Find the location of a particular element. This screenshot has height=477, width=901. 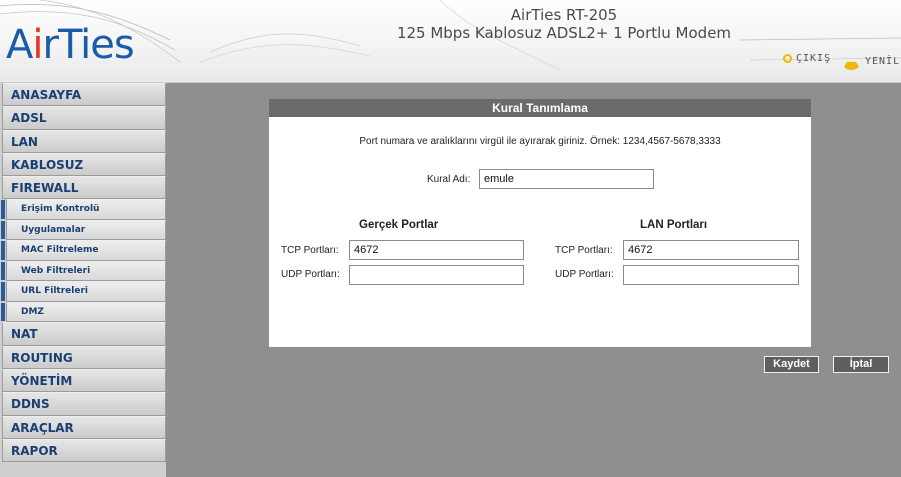

real-tcp-label: TCP Portları: is located at coordinates (310, 250).